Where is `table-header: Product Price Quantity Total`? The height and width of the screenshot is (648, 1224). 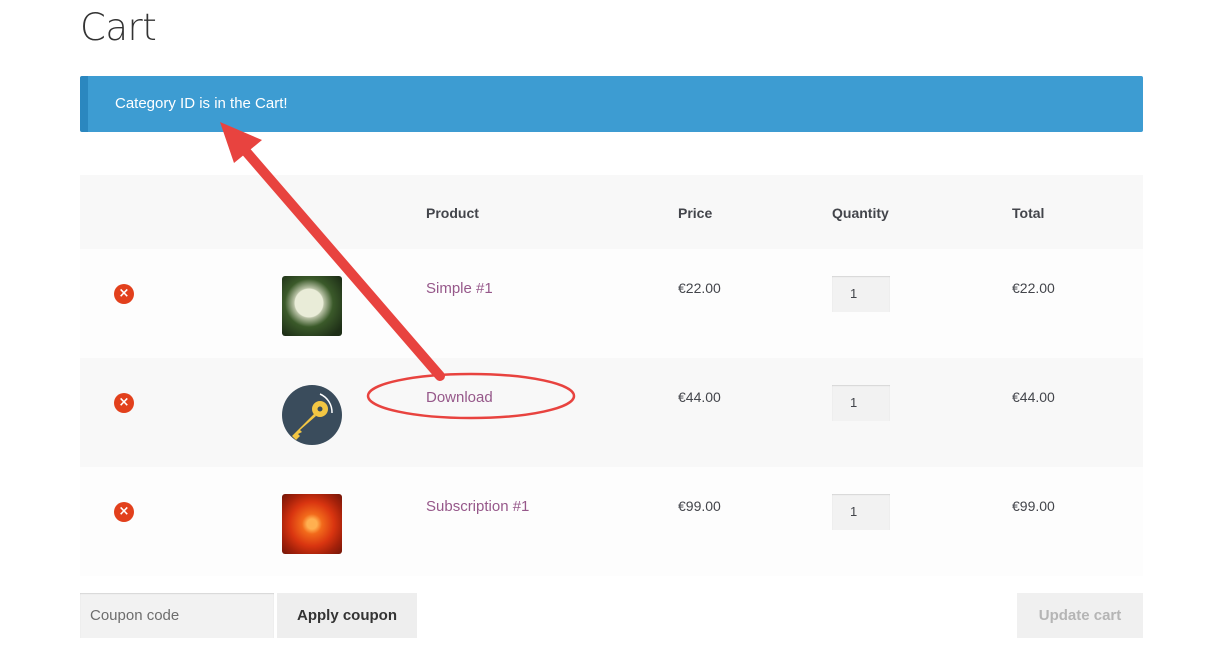 table-header: Product Price Quantity Total is located at coordinates (611, 212).